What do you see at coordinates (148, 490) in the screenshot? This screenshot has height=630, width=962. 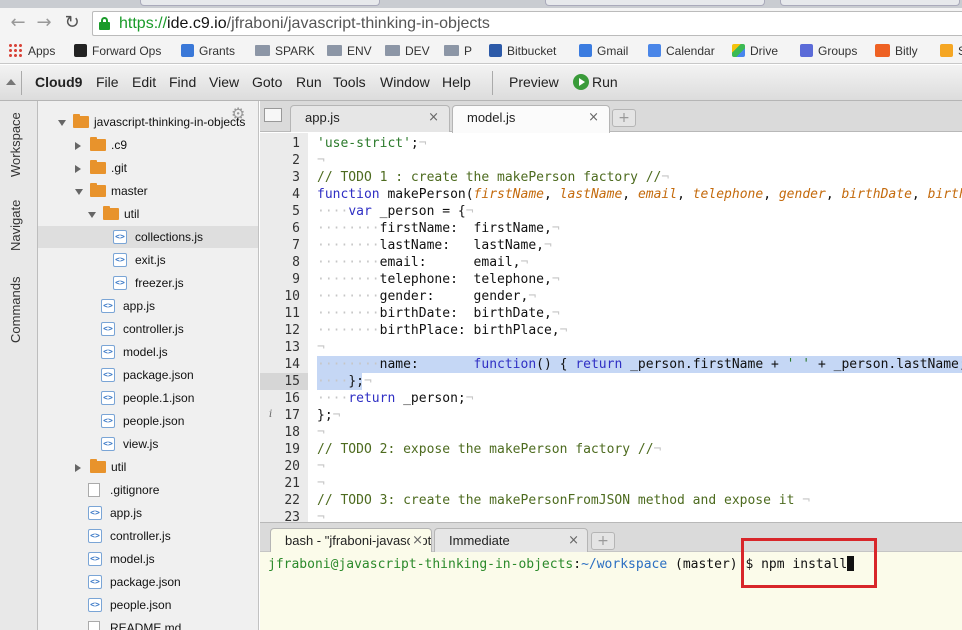 I see `tree-item: .gitignore` at bounding box center [148, 490].